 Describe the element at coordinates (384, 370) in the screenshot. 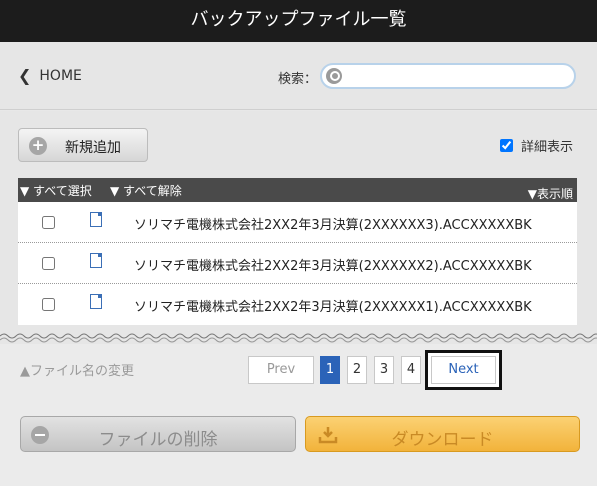

I see `page-3-button: 3` at that location.